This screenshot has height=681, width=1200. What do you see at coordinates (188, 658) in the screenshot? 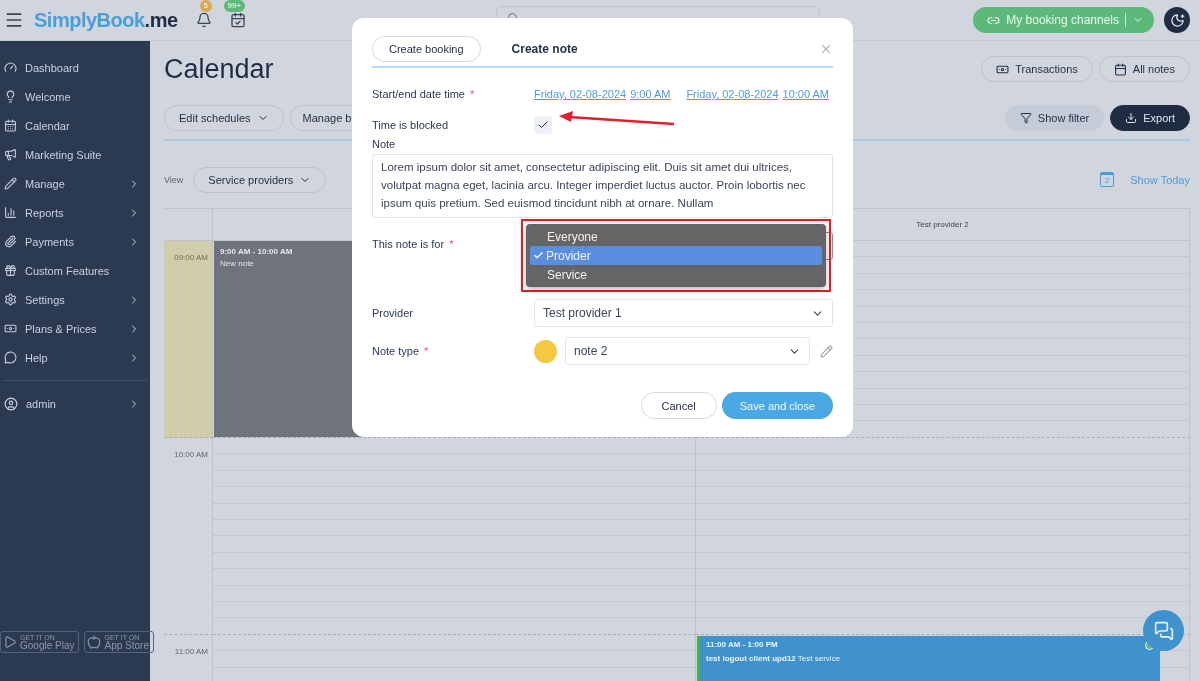
I see `time-label: 11:00 AM` at bounding box center [188, 658].